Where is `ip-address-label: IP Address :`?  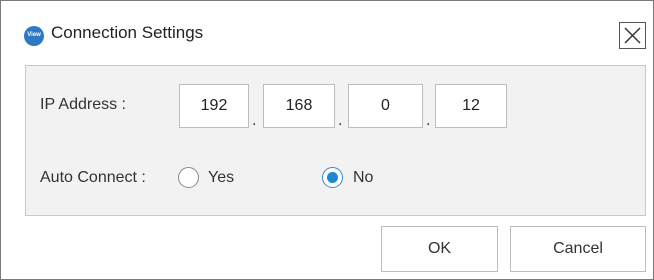
ip-address-label: IP Address : is located at coordinates (83, 104).